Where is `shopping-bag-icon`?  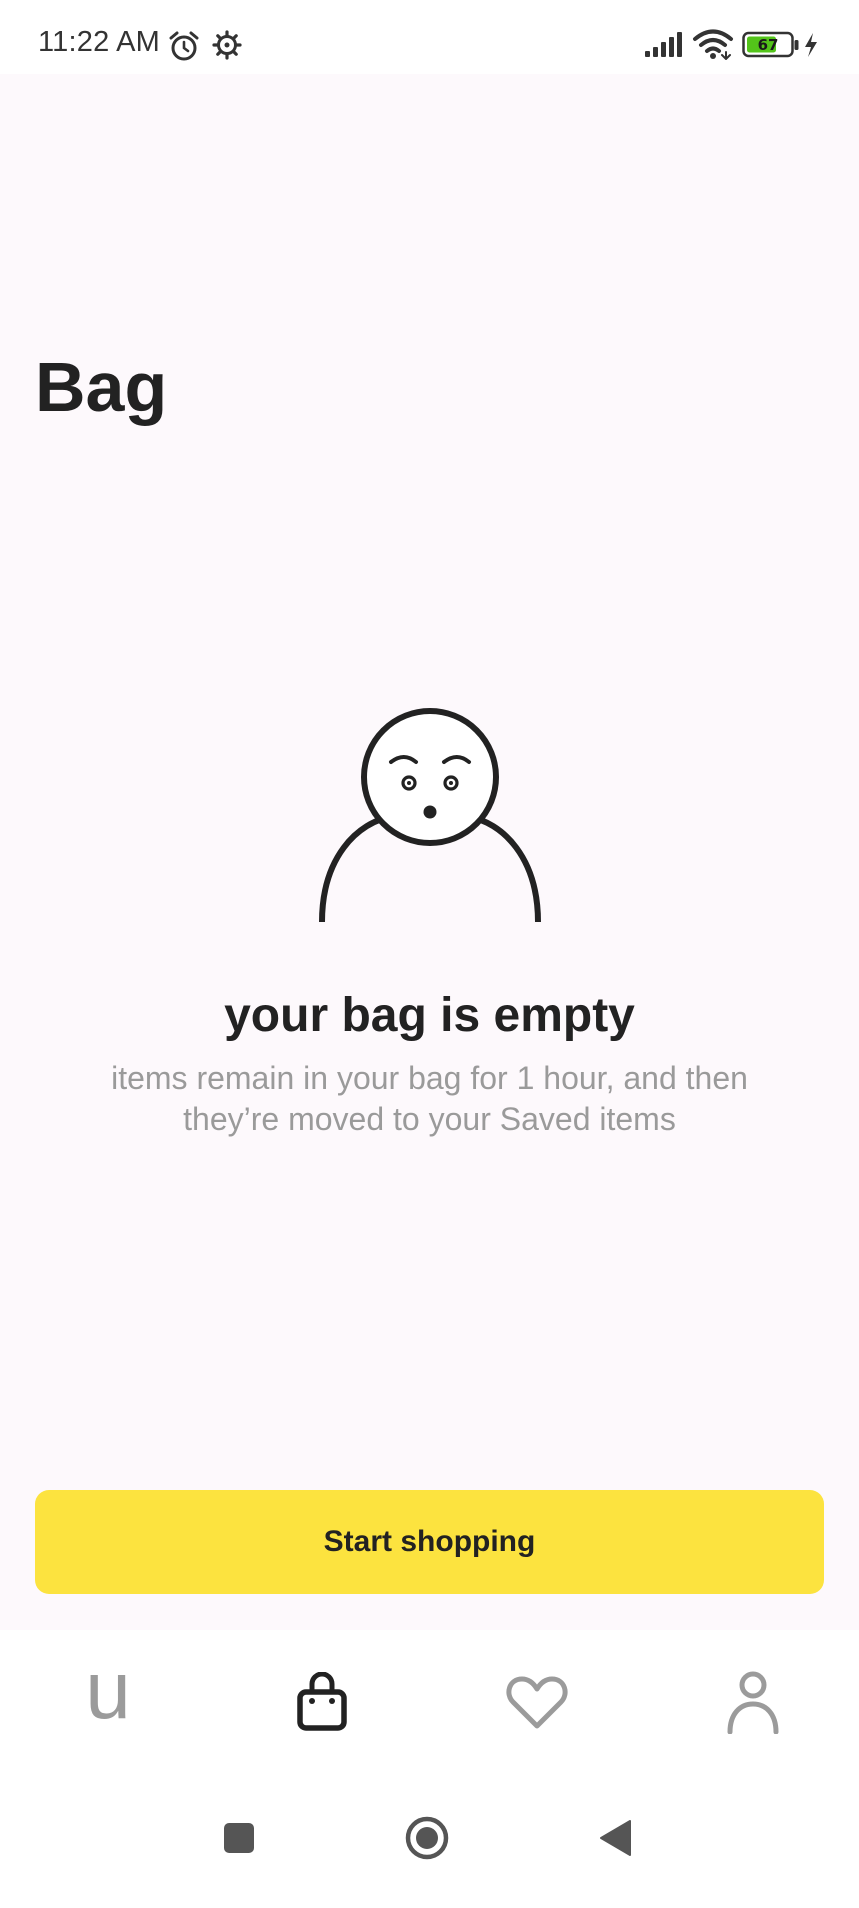 shopping-bag-icon is located at coordinates (322, 1701).